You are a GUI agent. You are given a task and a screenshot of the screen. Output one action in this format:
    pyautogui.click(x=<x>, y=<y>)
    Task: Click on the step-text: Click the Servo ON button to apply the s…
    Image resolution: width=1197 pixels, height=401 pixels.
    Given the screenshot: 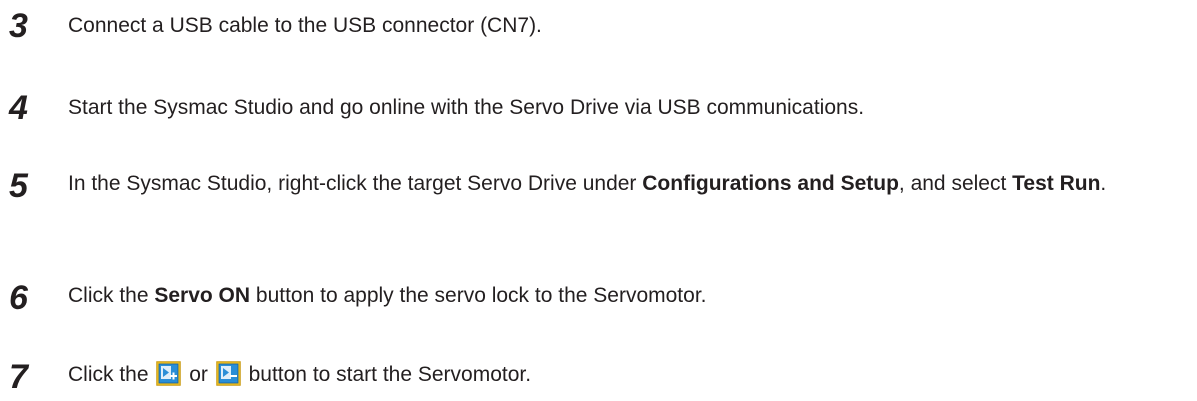 What is the action you would take?
    pyautogui.click(x=628, y=295)
    